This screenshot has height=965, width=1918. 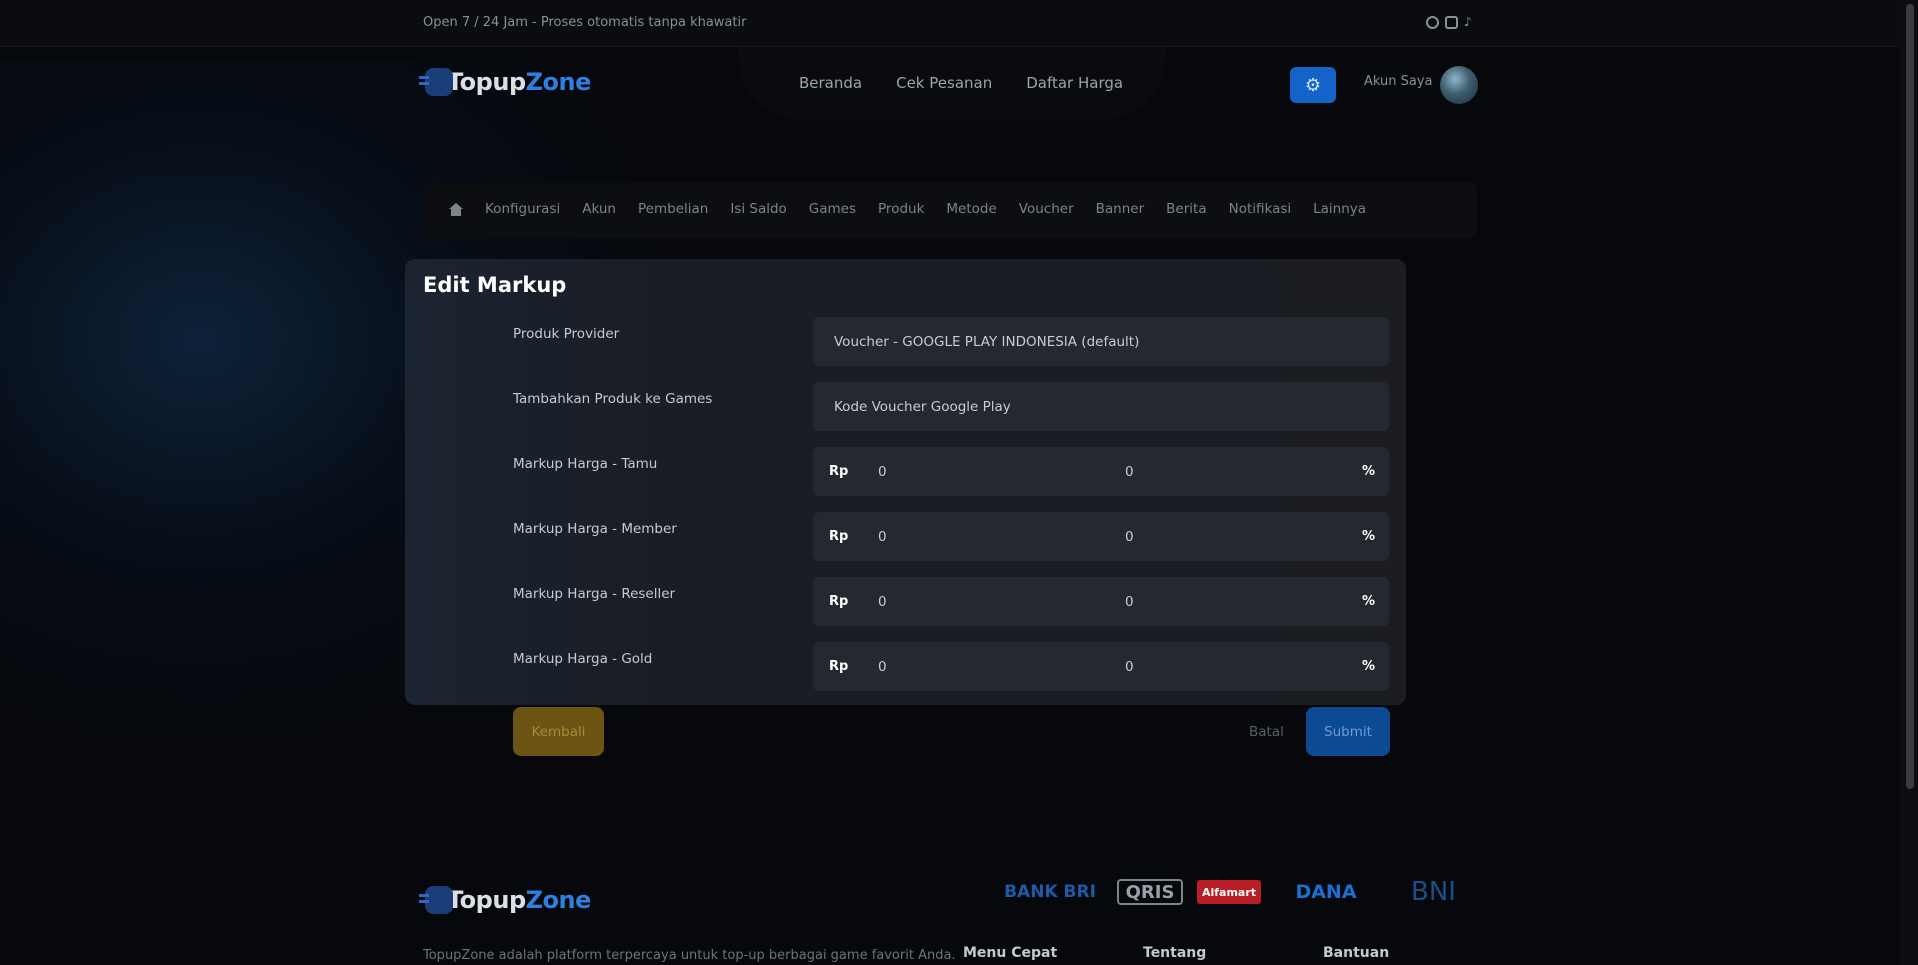 What do you see at coordinates (901, 209) in the screenshot?
I see `subnav-produk: Produk` at bounding box center [901, 209].